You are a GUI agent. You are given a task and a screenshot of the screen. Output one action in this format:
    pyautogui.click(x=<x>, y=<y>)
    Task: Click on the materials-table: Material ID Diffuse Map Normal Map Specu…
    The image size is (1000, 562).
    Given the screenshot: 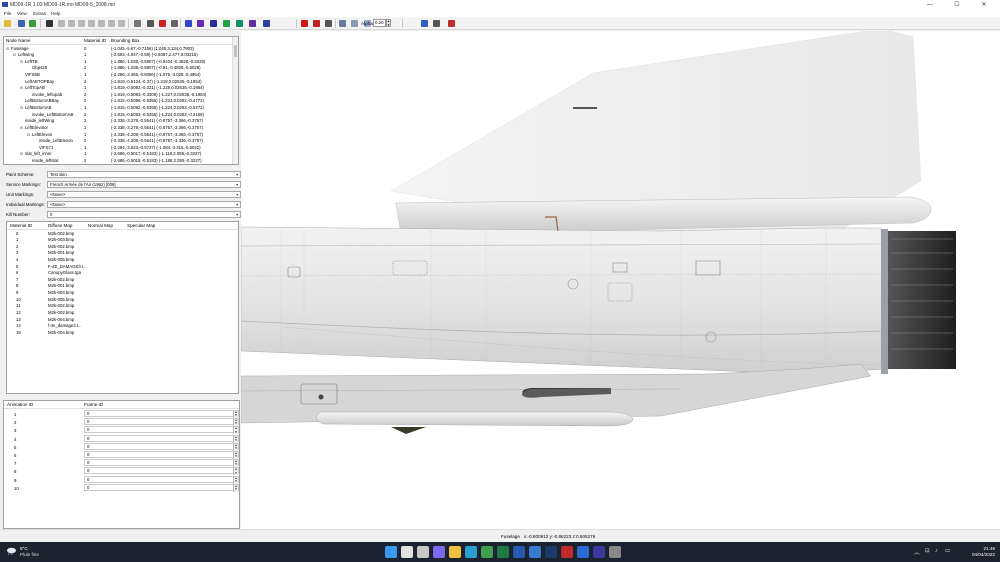 What is the action you would take?
    pyautogui.click(x=122, y=307)
    